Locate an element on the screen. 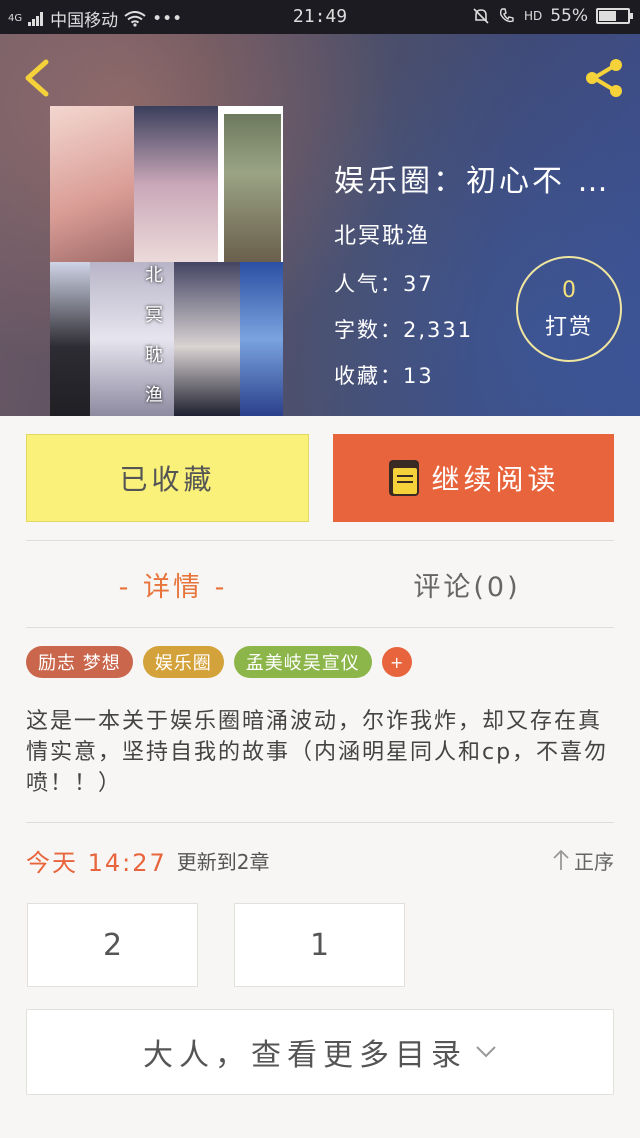  update-text: 更新到2章 is located at coordinates (223, 861).